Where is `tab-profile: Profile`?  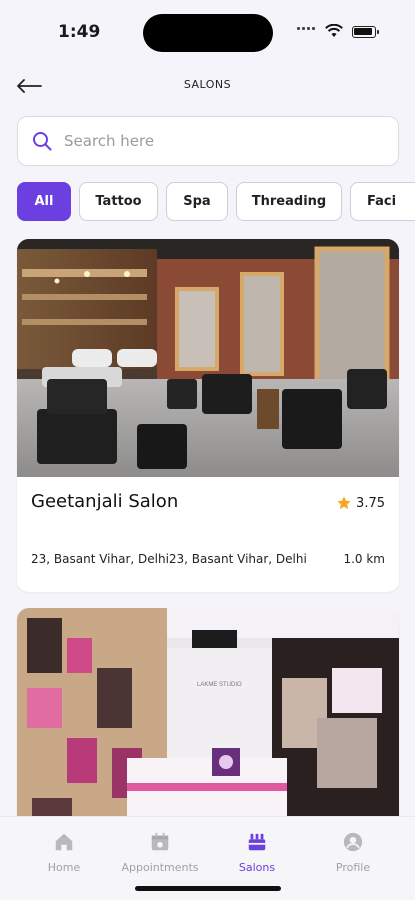 tab-profile: Profile is located at coordinates (353, 852).